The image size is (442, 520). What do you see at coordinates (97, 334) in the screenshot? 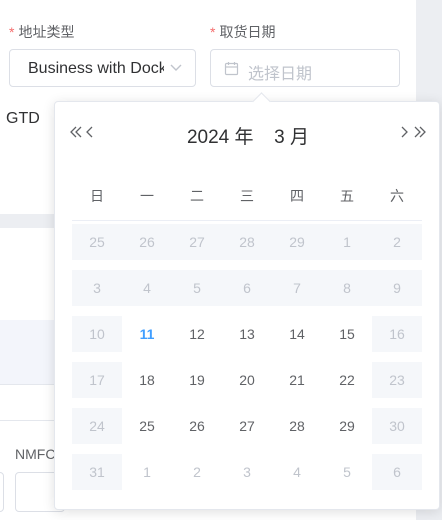
I see `day-cell: 10` at bounding box center [97, 334].